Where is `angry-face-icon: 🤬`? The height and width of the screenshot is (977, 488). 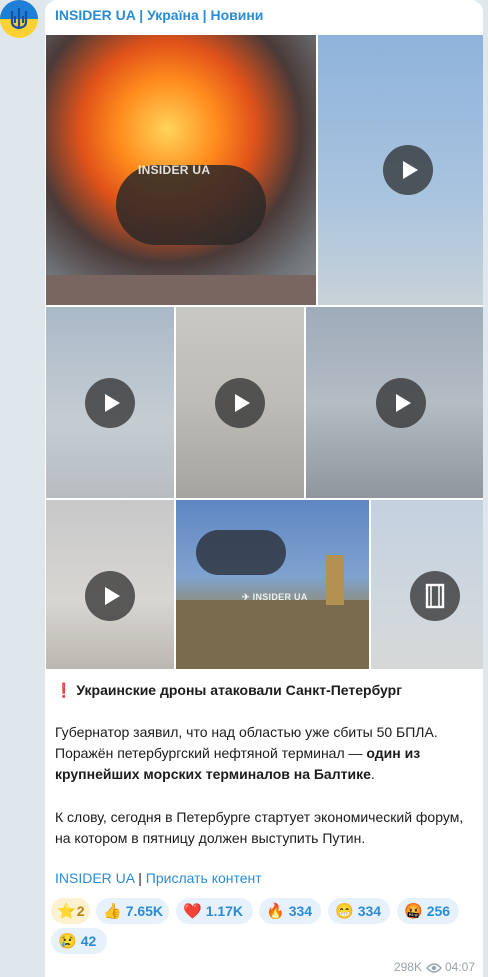 angry-face-icon: 🤬 is located at coordinates (413, 911).